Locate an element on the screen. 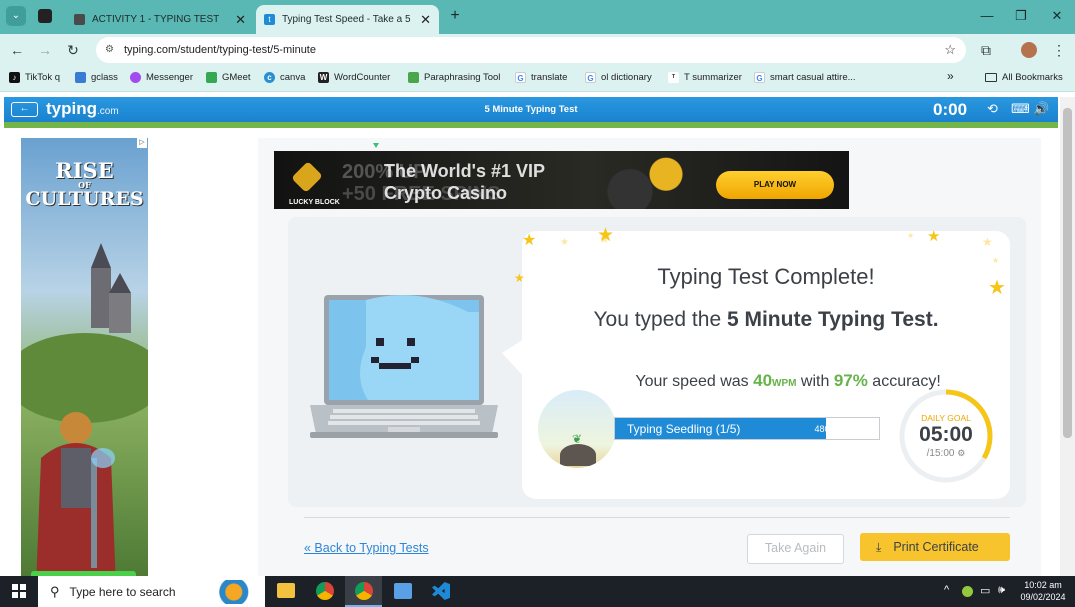 The height and width of the screenshot is (607, 1075). taskbar-search-box: ⚲ Type here to search is located at coordinates (151, 591).